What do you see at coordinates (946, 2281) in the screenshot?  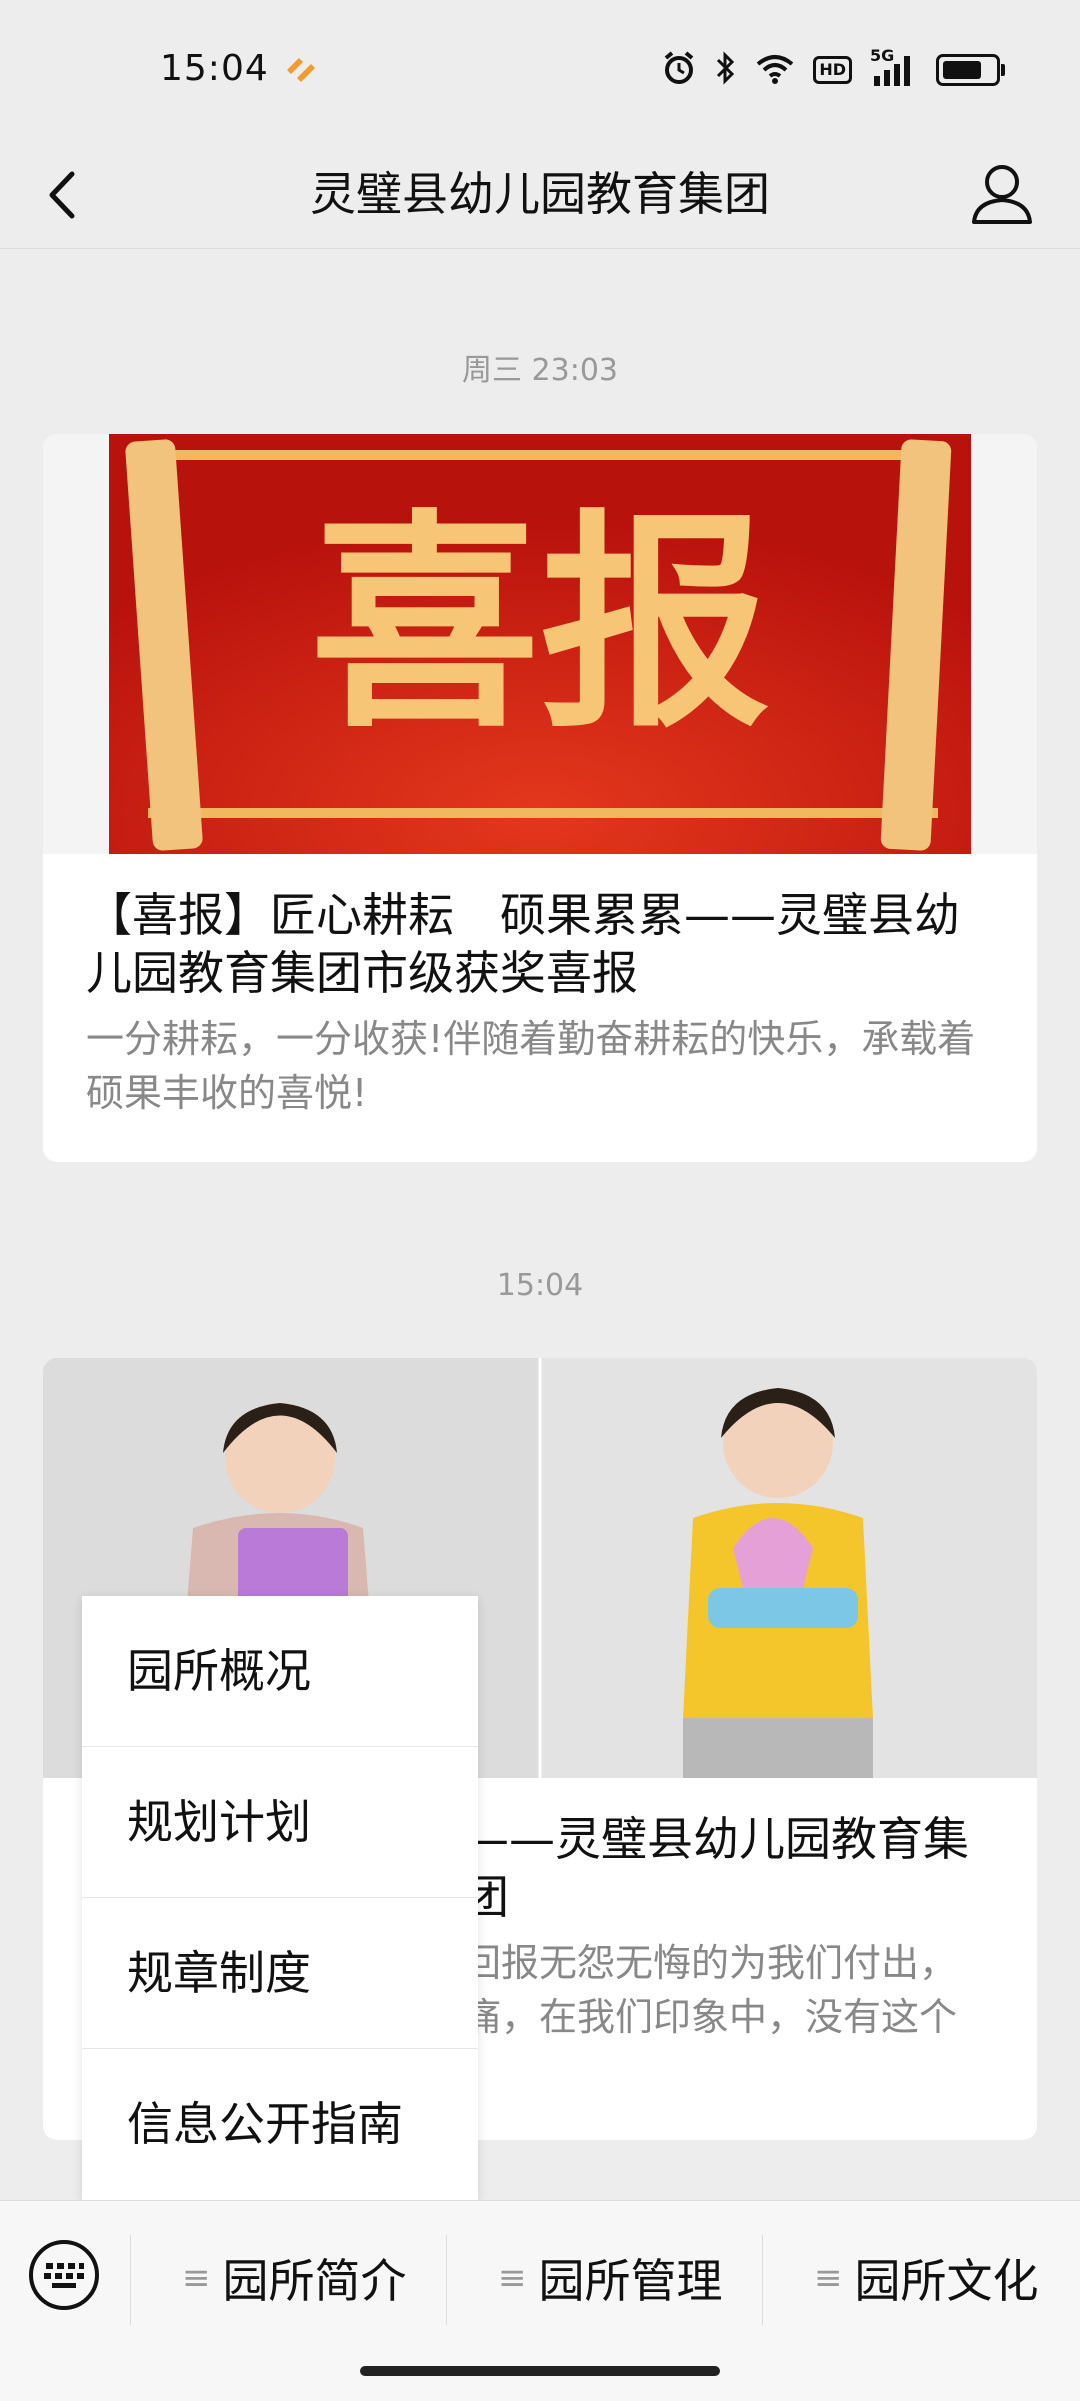 I see `tab-label: 园所文化` at bounding box center [946, 2281].